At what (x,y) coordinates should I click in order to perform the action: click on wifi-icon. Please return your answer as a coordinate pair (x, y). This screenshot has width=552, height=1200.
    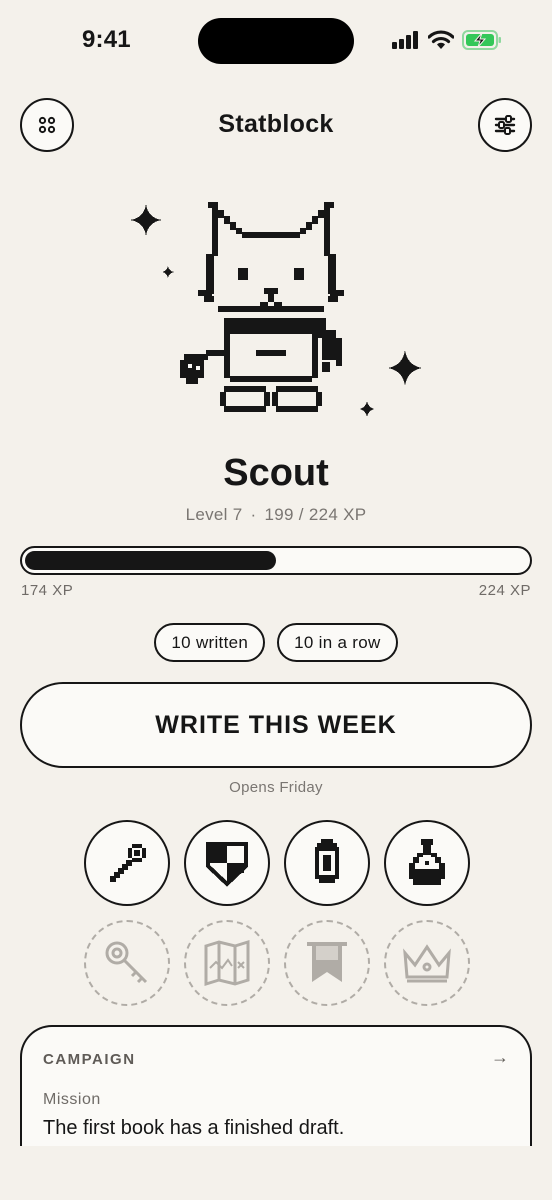
    Looking at the image, I should click on (441, 39).